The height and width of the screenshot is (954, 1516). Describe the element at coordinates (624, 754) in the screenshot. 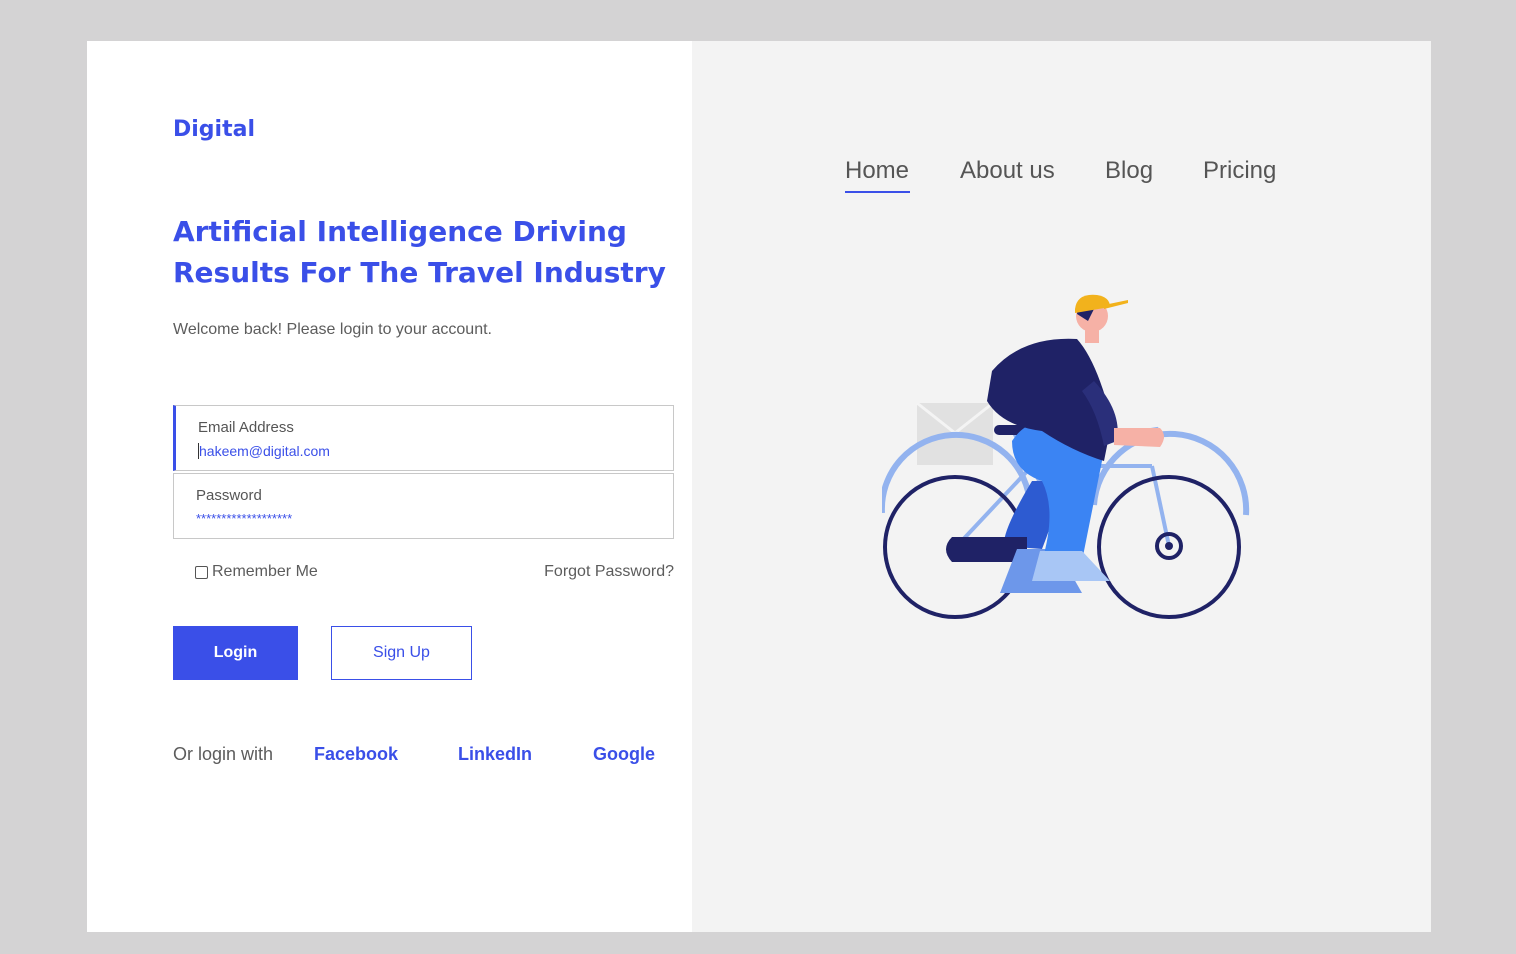

I see `google-login-link: Google` at that location.